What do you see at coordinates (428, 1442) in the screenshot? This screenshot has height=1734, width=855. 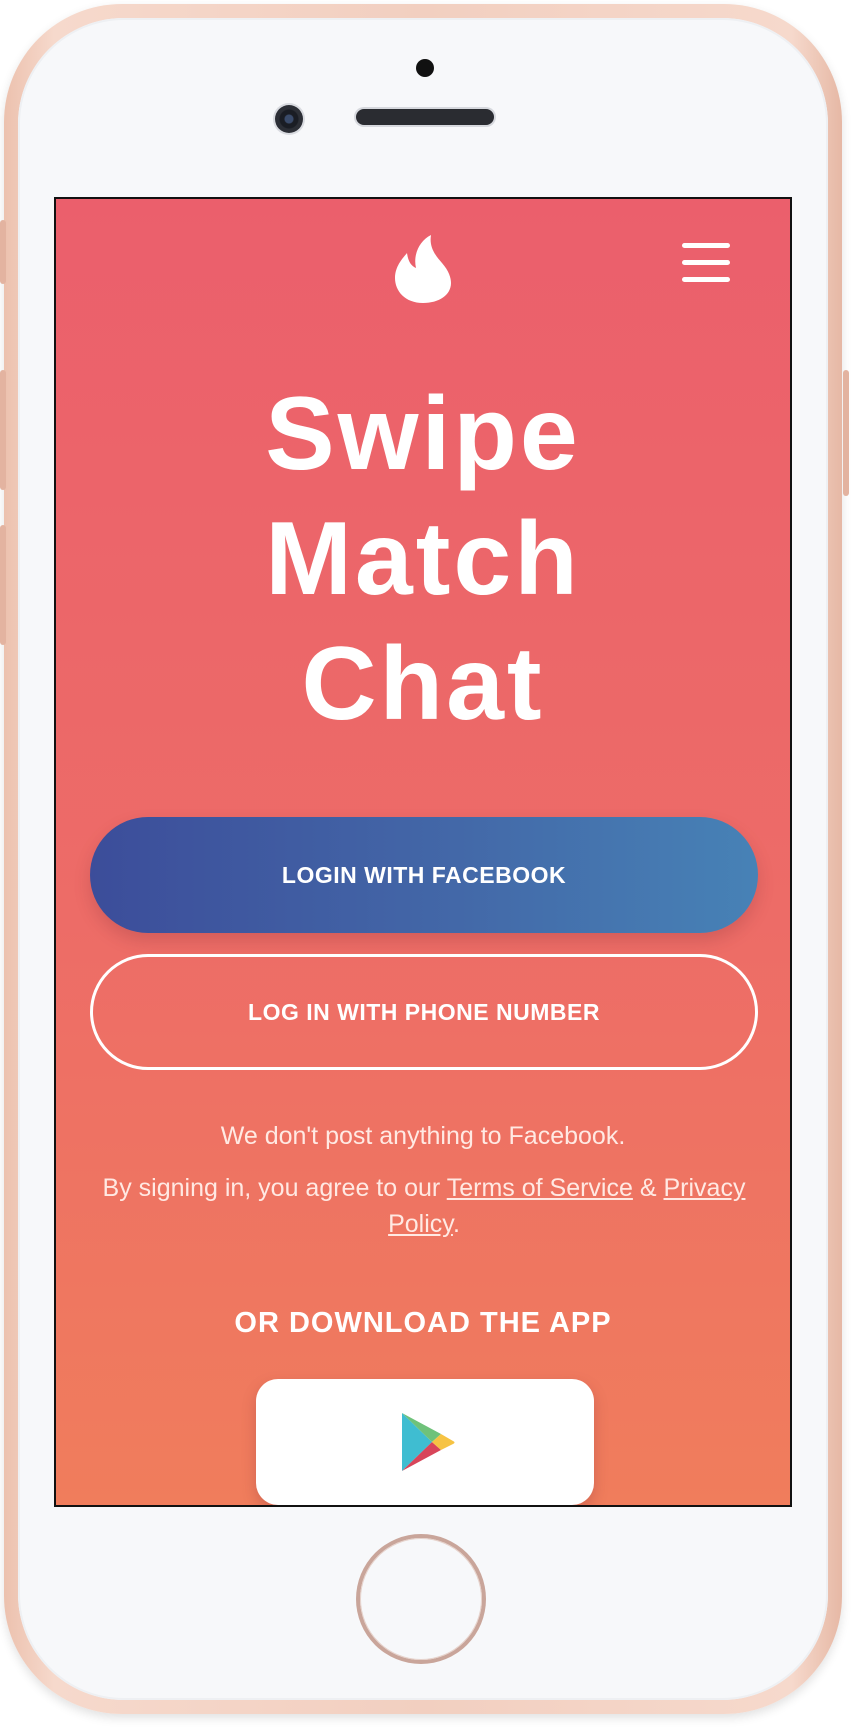 I see `google-play-icon` at bounding box center [428, 1442].